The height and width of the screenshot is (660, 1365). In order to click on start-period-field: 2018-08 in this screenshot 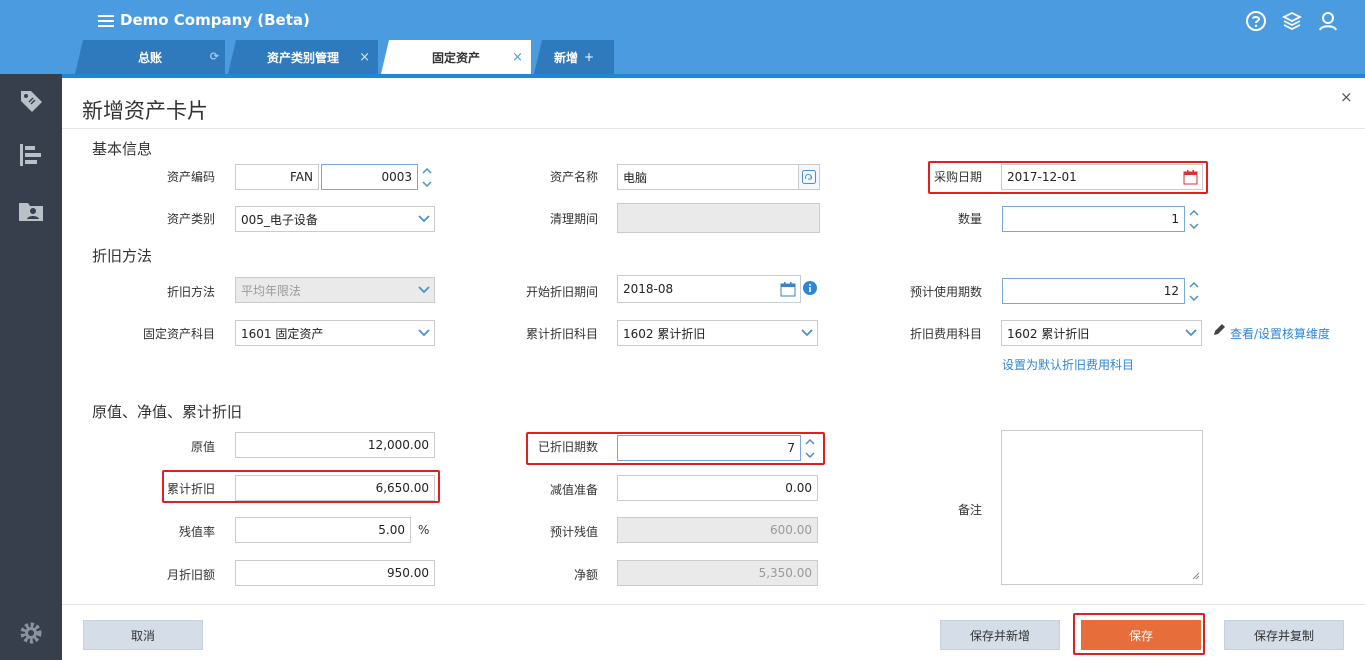, I will do `click(709, 289)`.